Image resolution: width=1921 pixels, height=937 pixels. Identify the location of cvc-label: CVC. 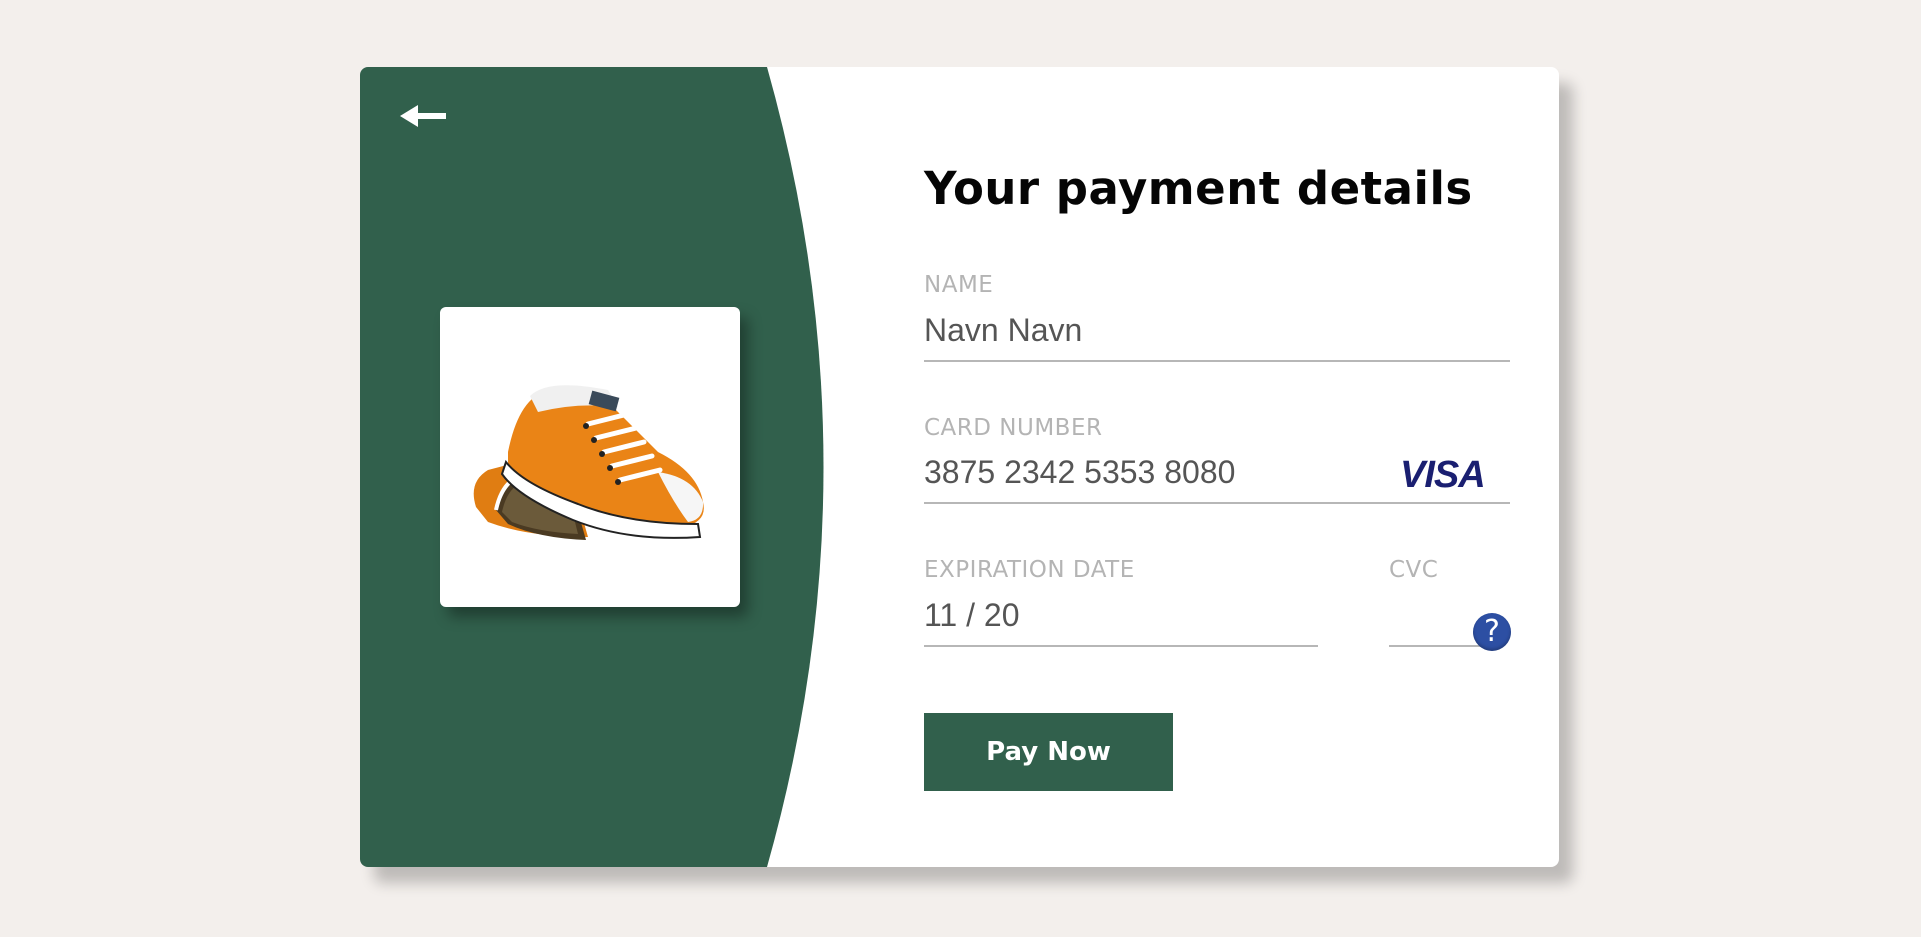
(1414, 570).